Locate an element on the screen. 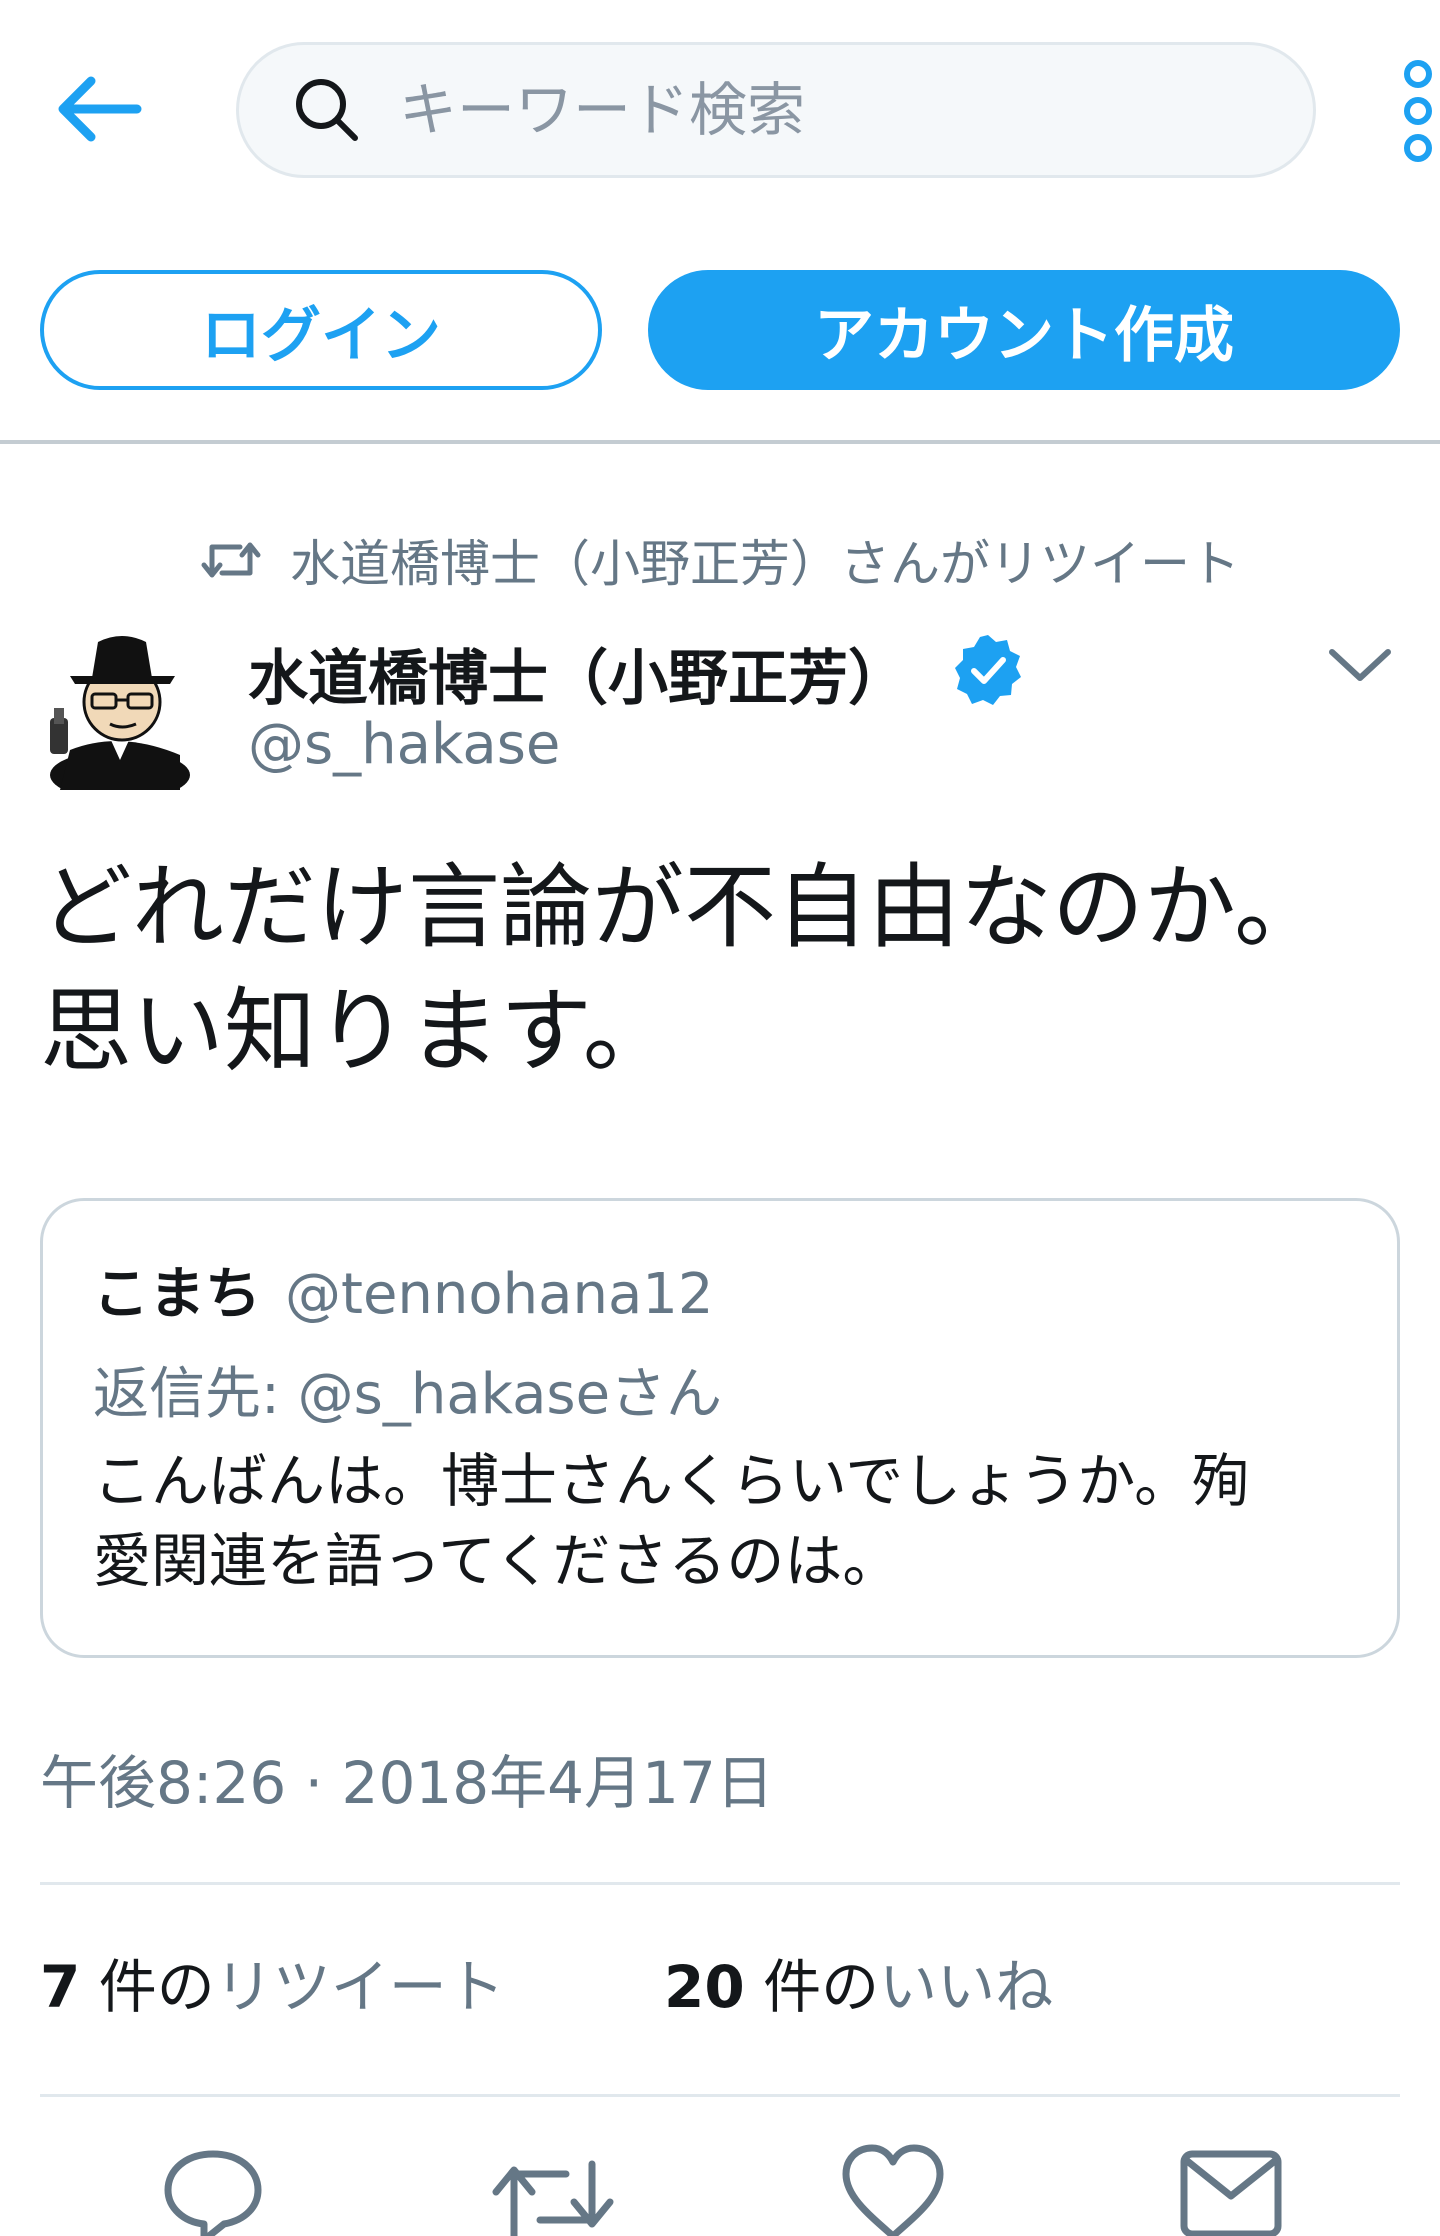 The height and width of the screenshot is (2236, 1440). reply-prefix: 返信先: is located at coordinates (195, 1394).